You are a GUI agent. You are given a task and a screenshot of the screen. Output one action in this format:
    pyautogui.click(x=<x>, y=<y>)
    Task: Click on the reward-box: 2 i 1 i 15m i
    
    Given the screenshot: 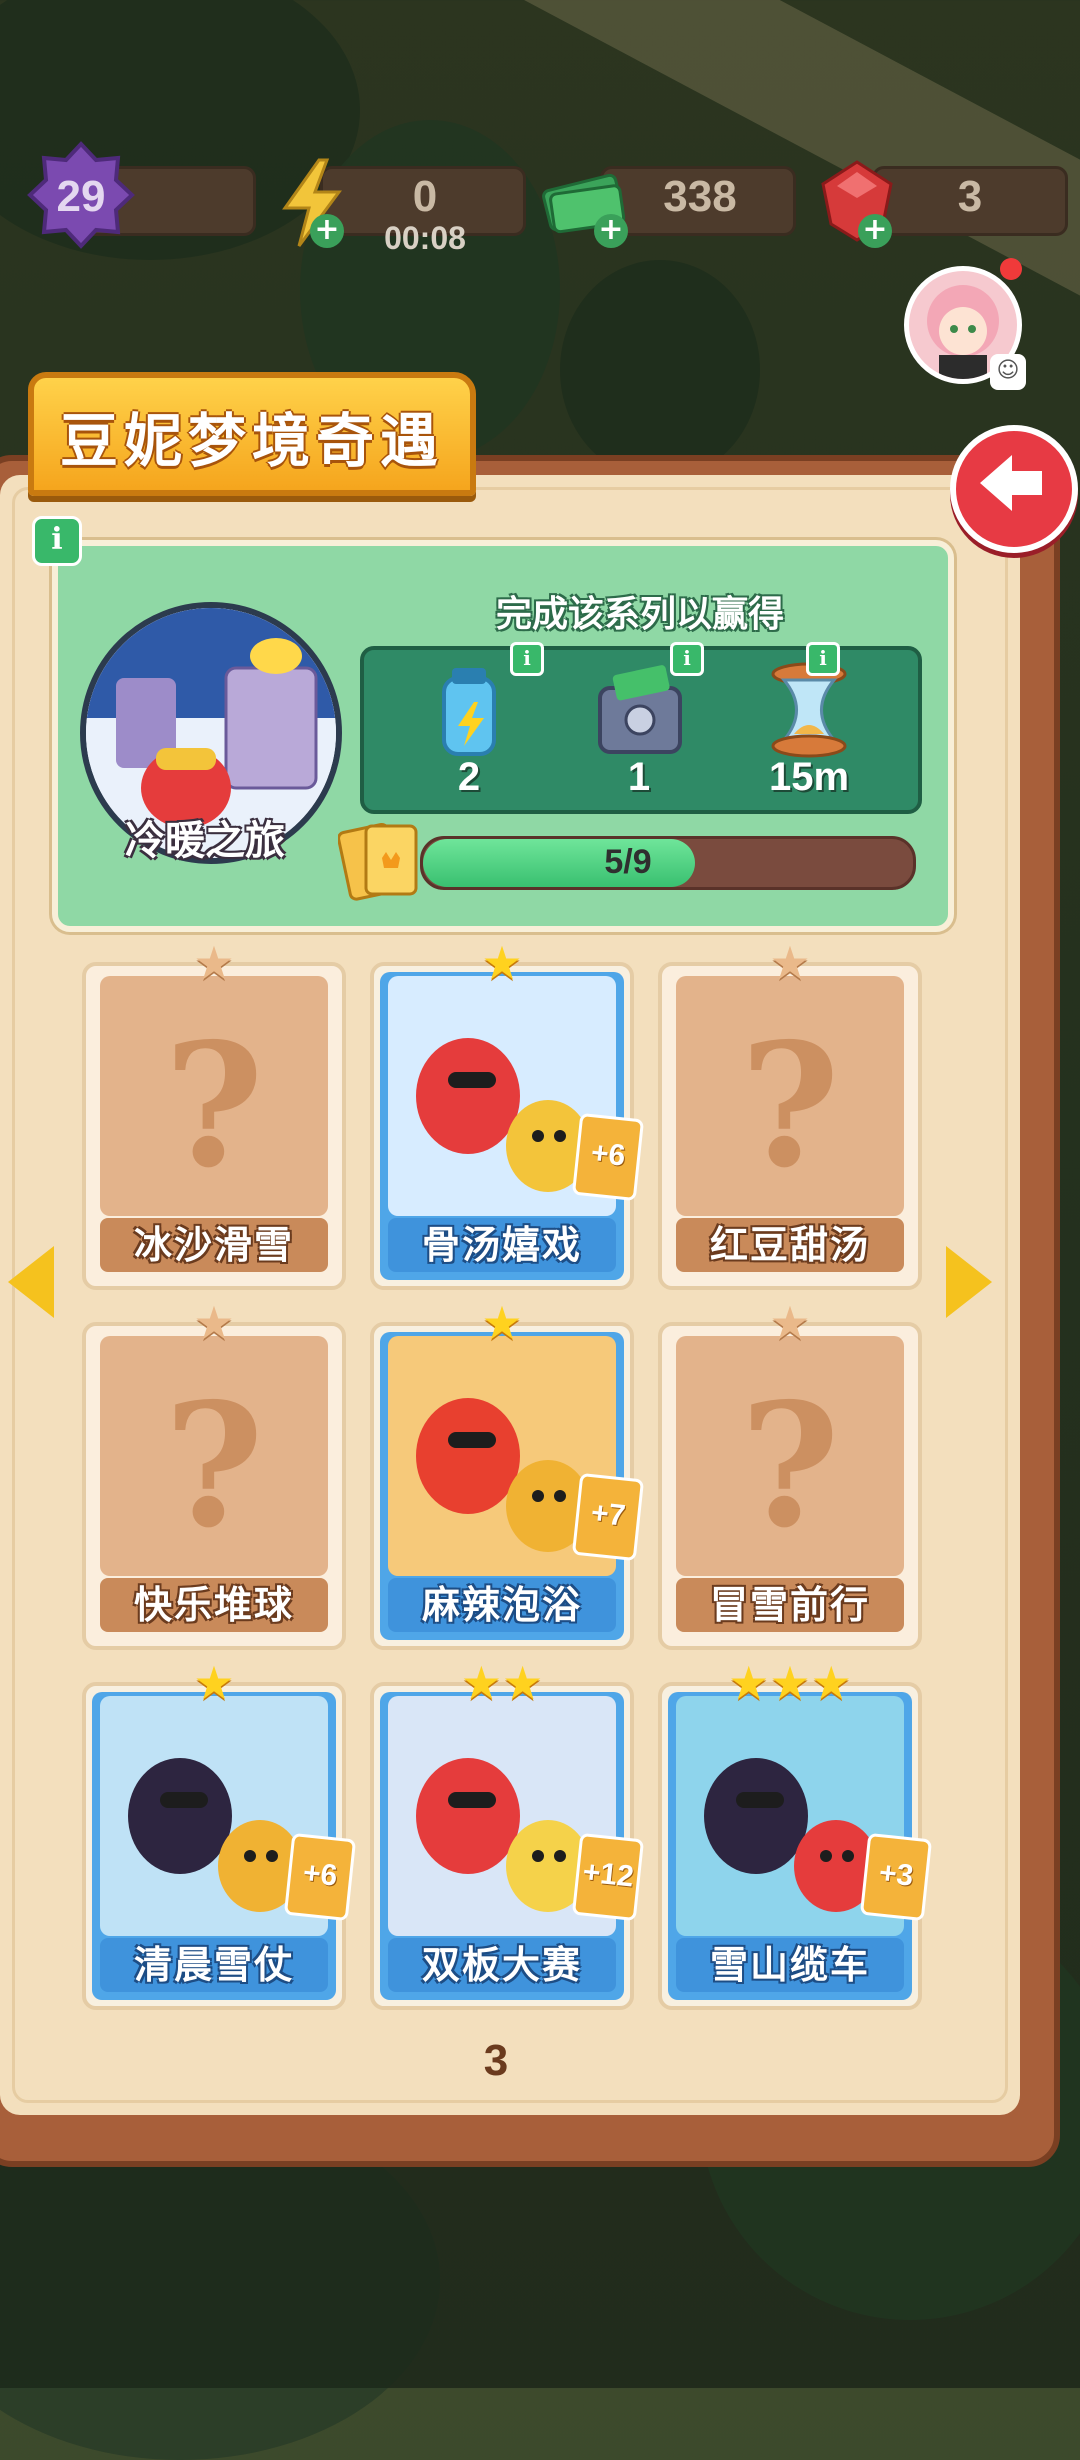 What is the action you would take?
    pyautogui.click(x=641, y=728)
    